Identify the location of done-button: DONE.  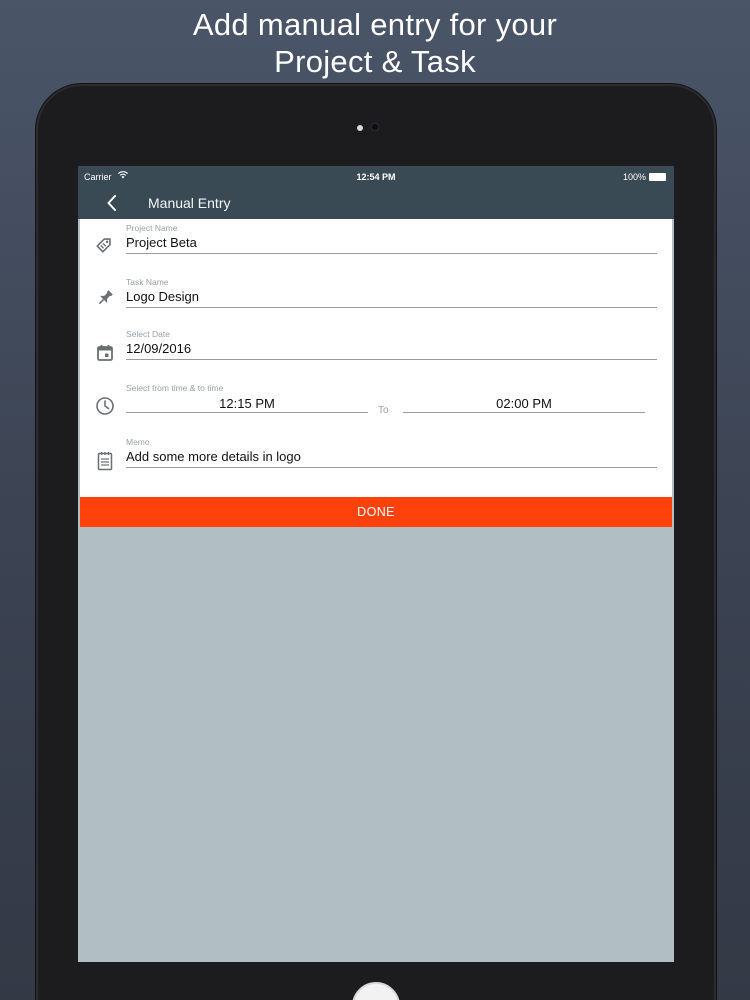
(376, 512).